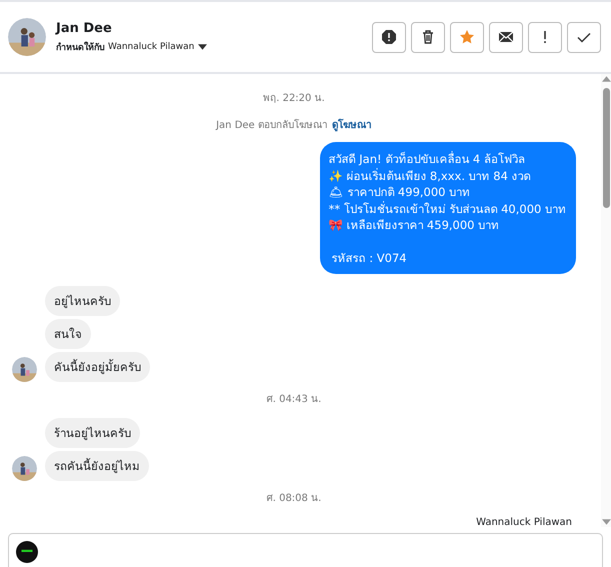 This screenshot has width=611, height=567. I want to click on mail-button, so click(506, 37).